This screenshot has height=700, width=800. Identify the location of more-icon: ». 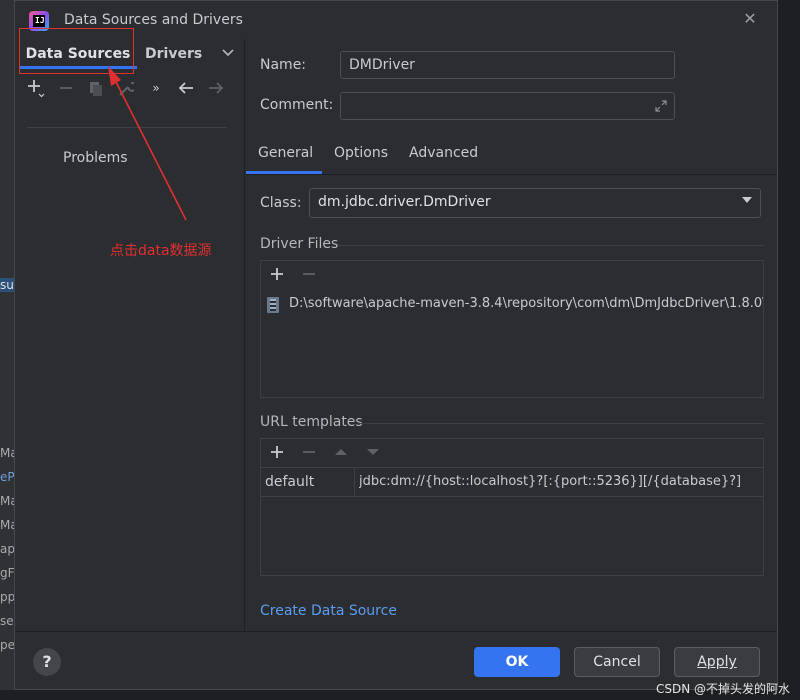
(156, 88).